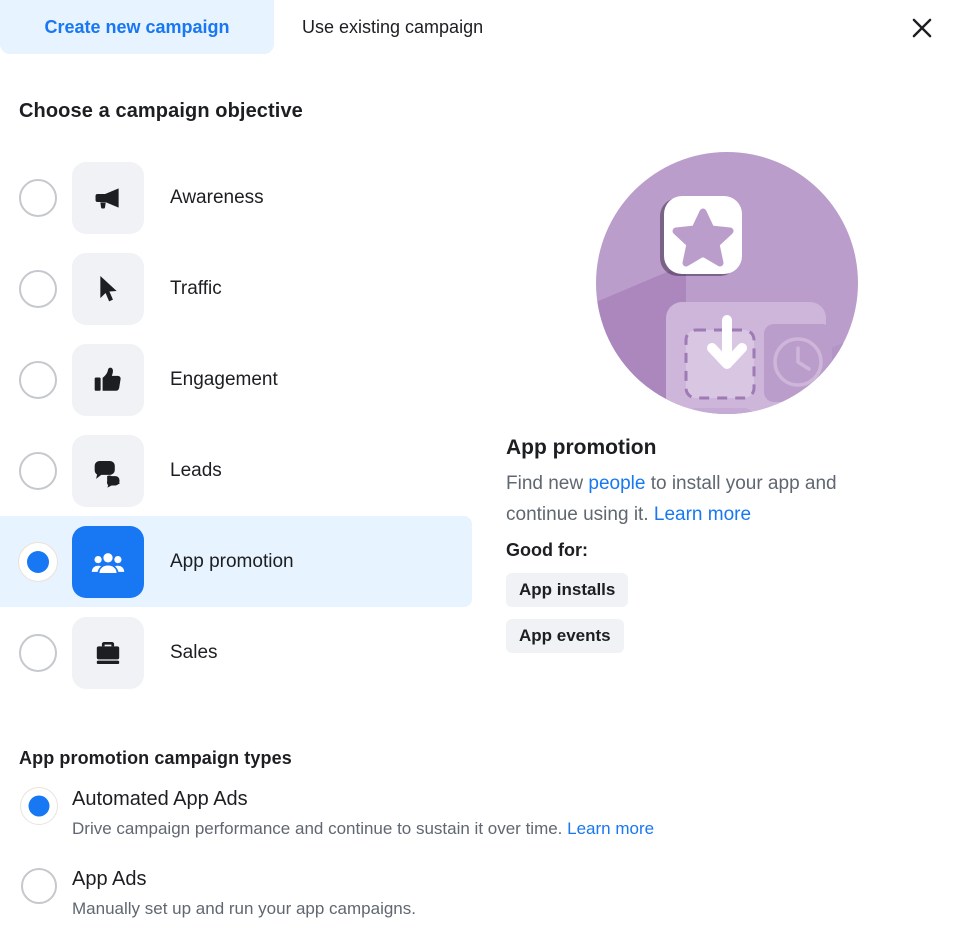 This screenshot has height=946, width=960. I want to click on objective-row-sales: Sales, so click(236, 652).